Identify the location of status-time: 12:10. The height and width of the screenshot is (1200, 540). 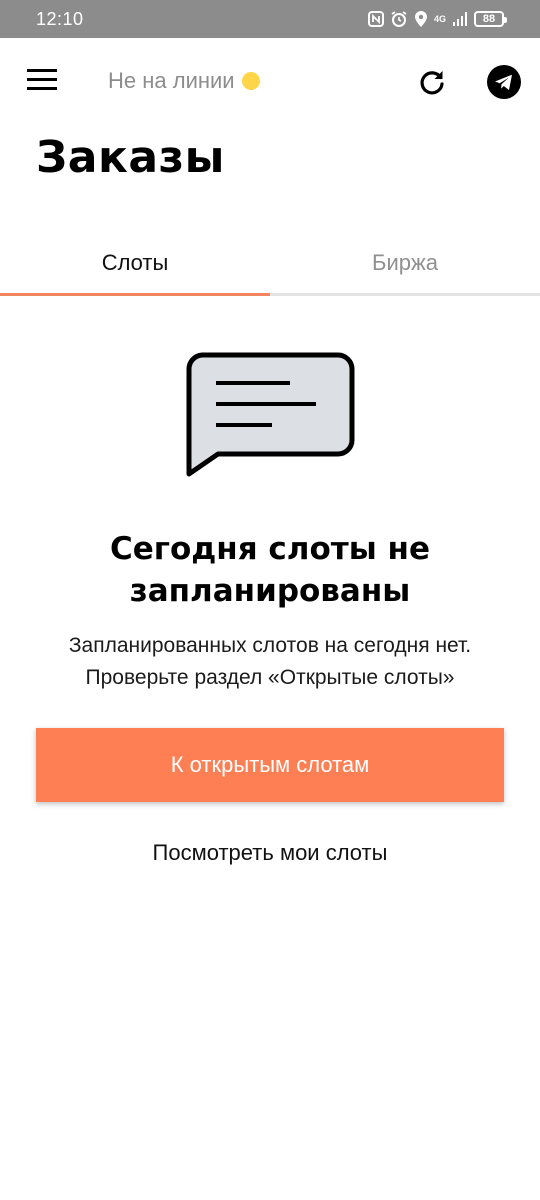
(60, 18).